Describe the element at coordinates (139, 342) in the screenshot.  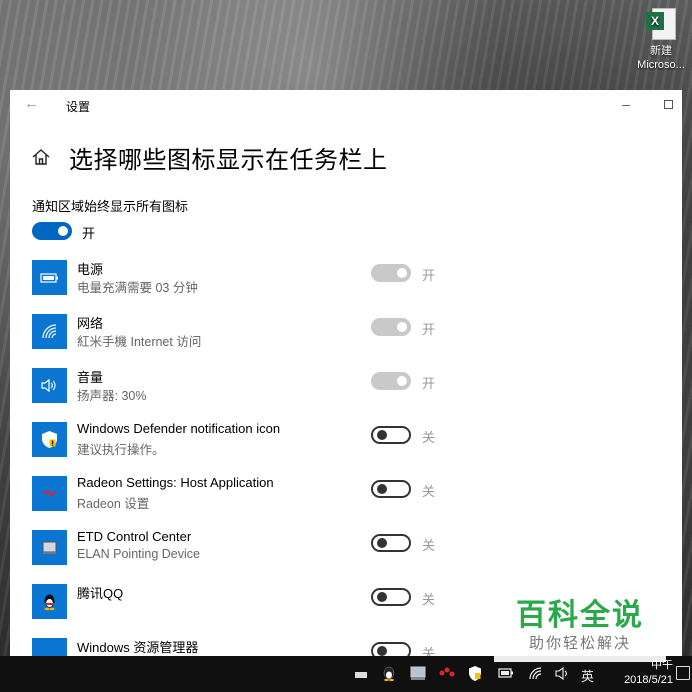
I see `row-desc: 紅米手機 Internet 访问` at that location.